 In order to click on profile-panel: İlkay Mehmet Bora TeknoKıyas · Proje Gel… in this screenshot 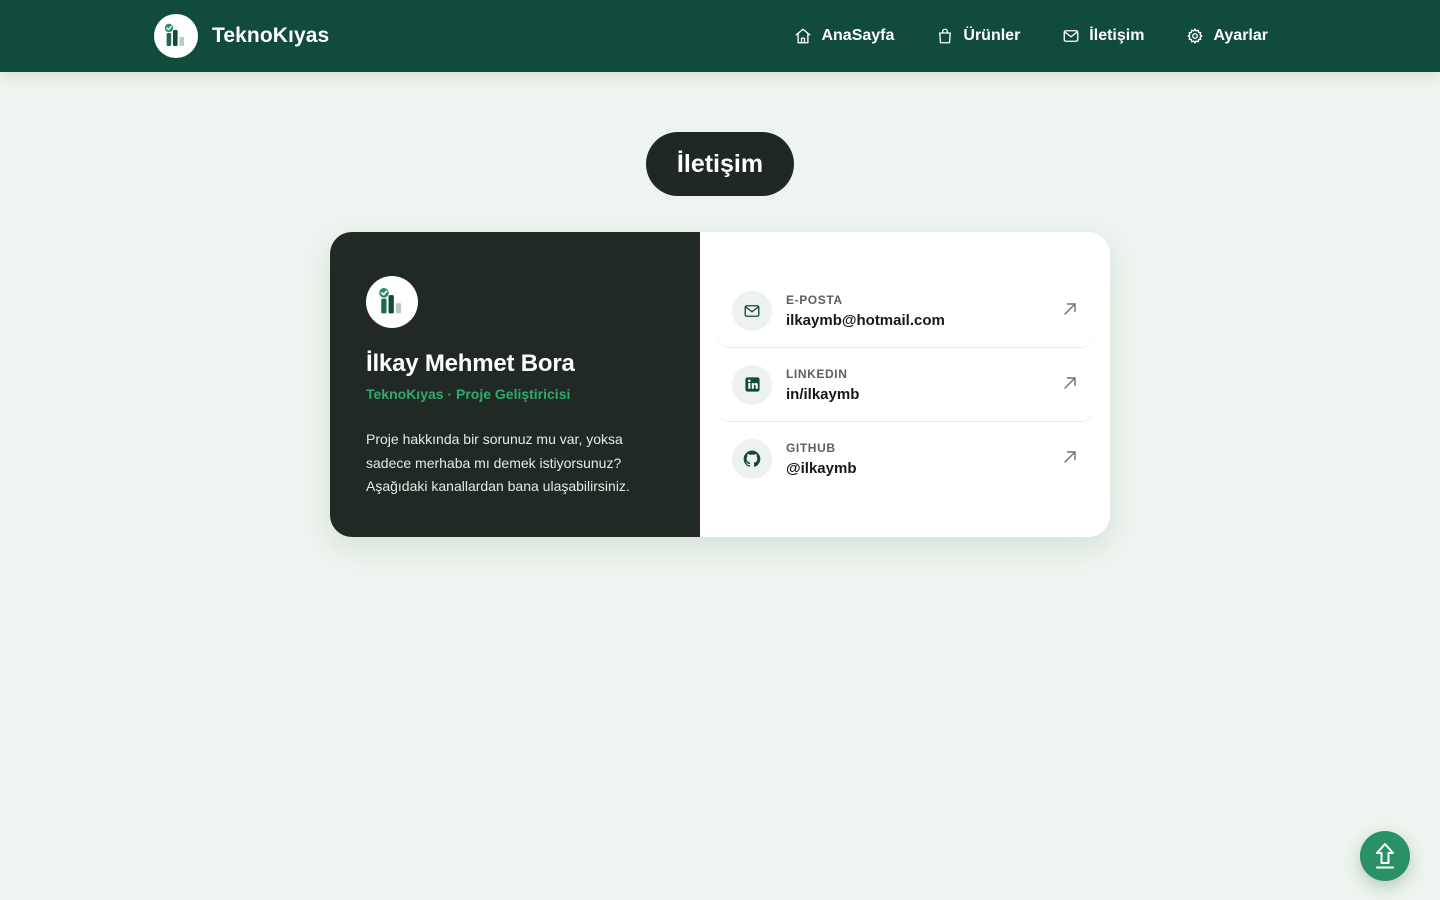, I will do `click(515, 384)`.